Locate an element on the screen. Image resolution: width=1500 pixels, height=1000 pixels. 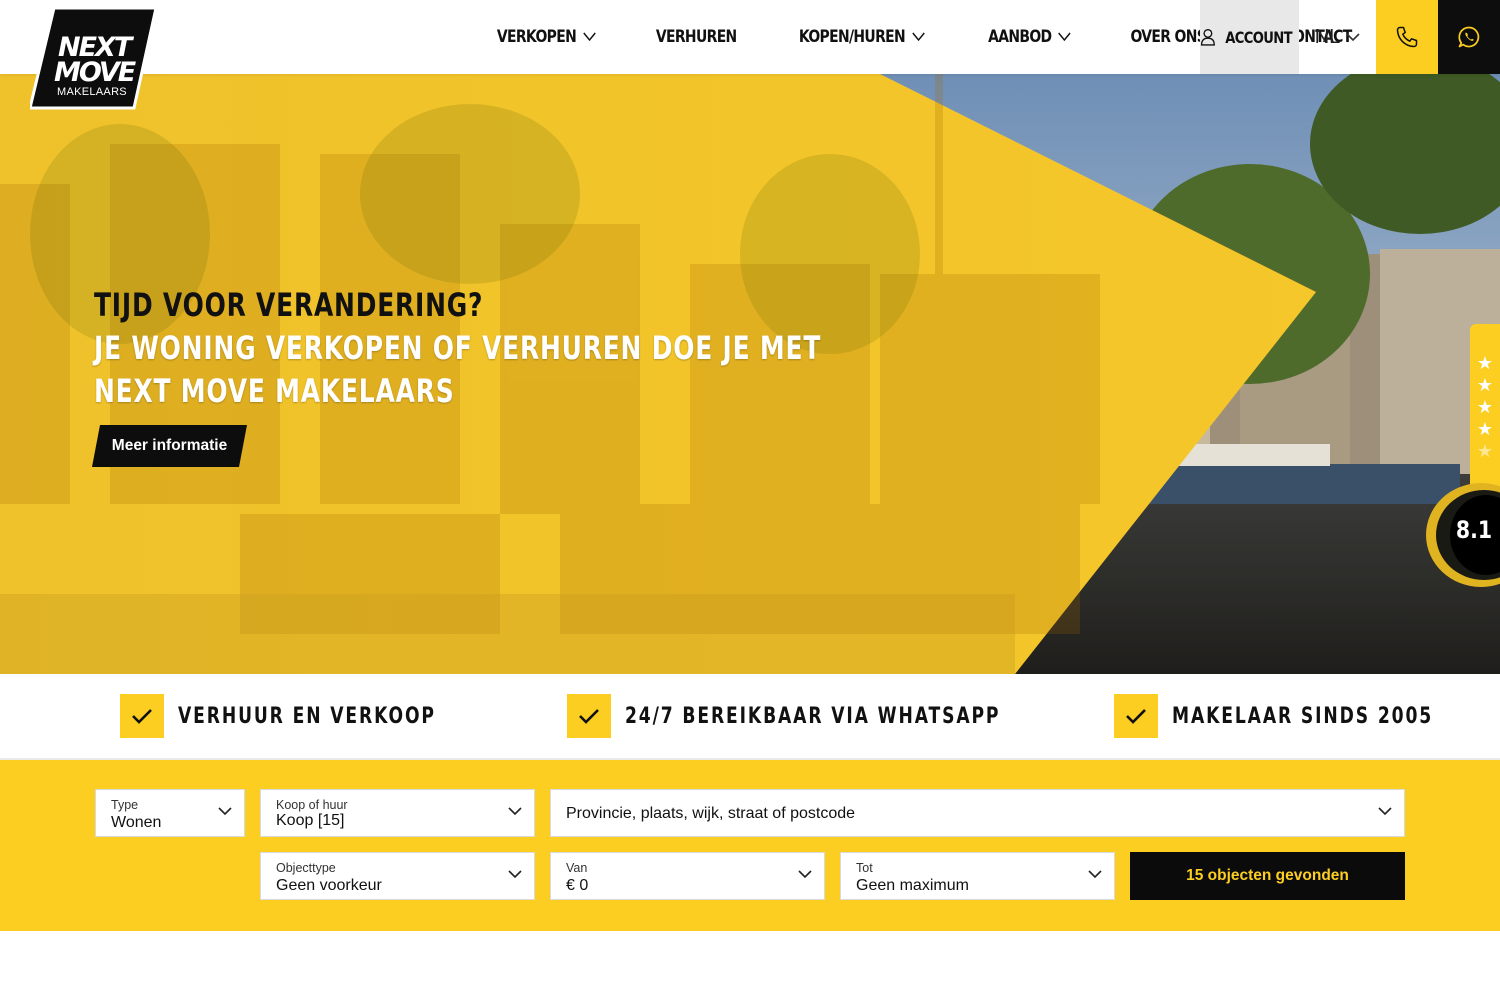
usp-item: 24/7 BEREIKBAAR VIA WHATSAPP is located at coordinates (836, 716).